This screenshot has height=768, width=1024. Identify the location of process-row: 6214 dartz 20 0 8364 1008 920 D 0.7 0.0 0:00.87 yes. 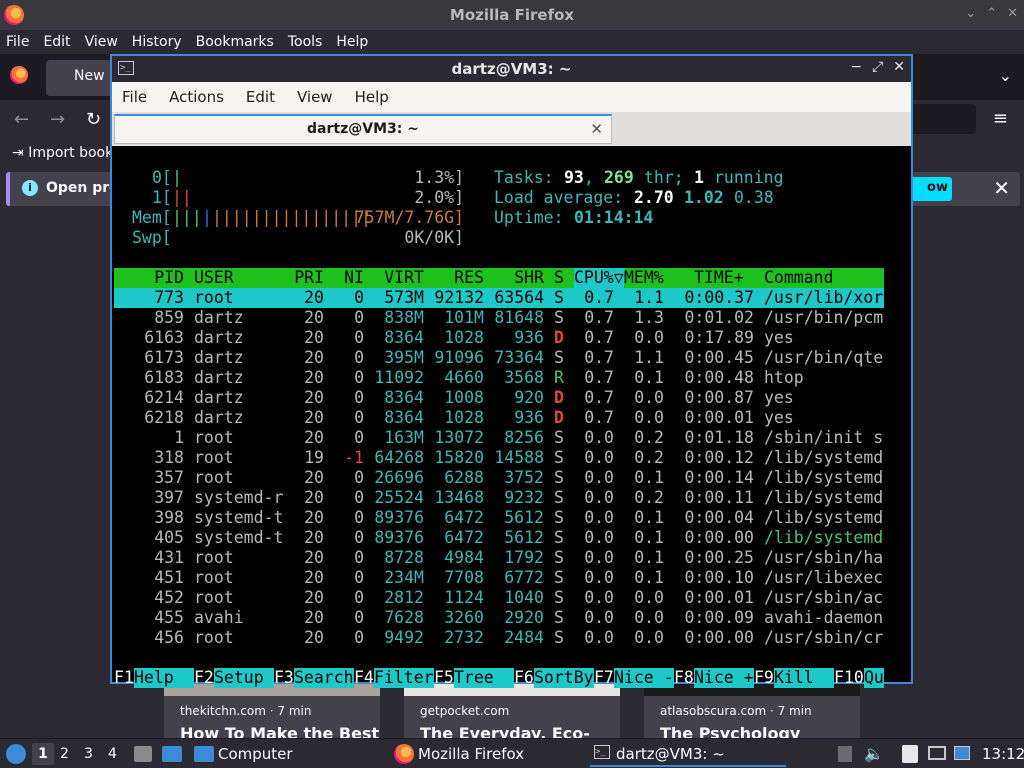
(499, 398).